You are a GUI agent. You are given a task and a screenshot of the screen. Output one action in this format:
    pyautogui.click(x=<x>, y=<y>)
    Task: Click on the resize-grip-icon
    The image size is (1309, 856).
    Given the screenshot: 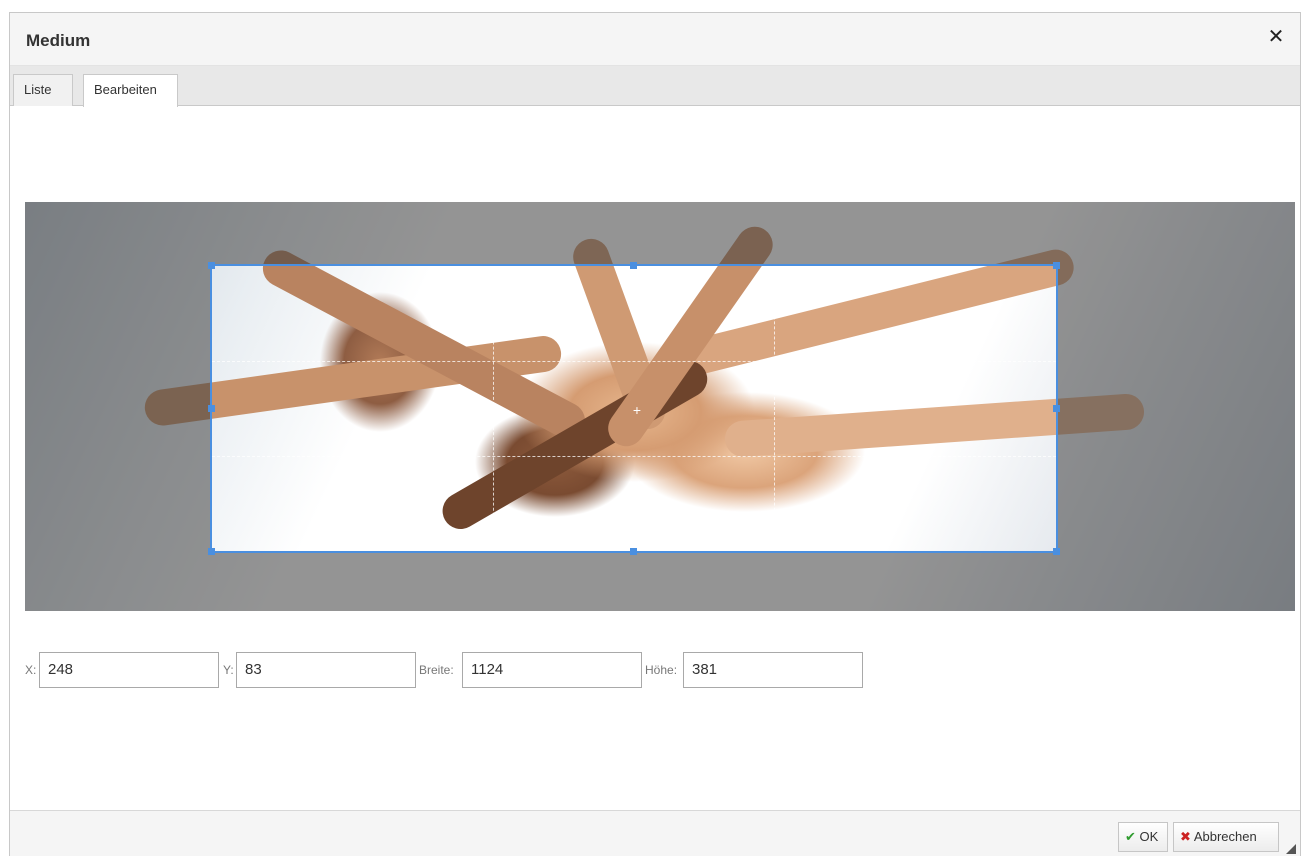 What is the action you would take?
    pyautogui.click(x=1291, y=849)
    